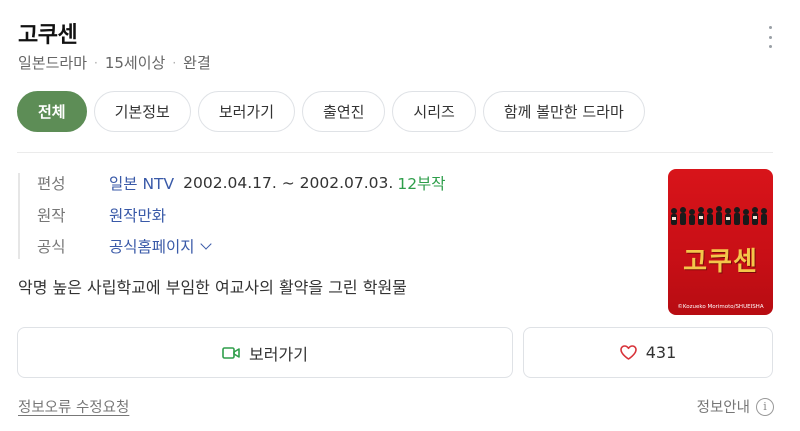  Describe the element at coordinates (720, 242) in the screenshot. I see `poster-image: 고쿠센 ©Kozueko Morimoto/SHUEISHA` at that location.